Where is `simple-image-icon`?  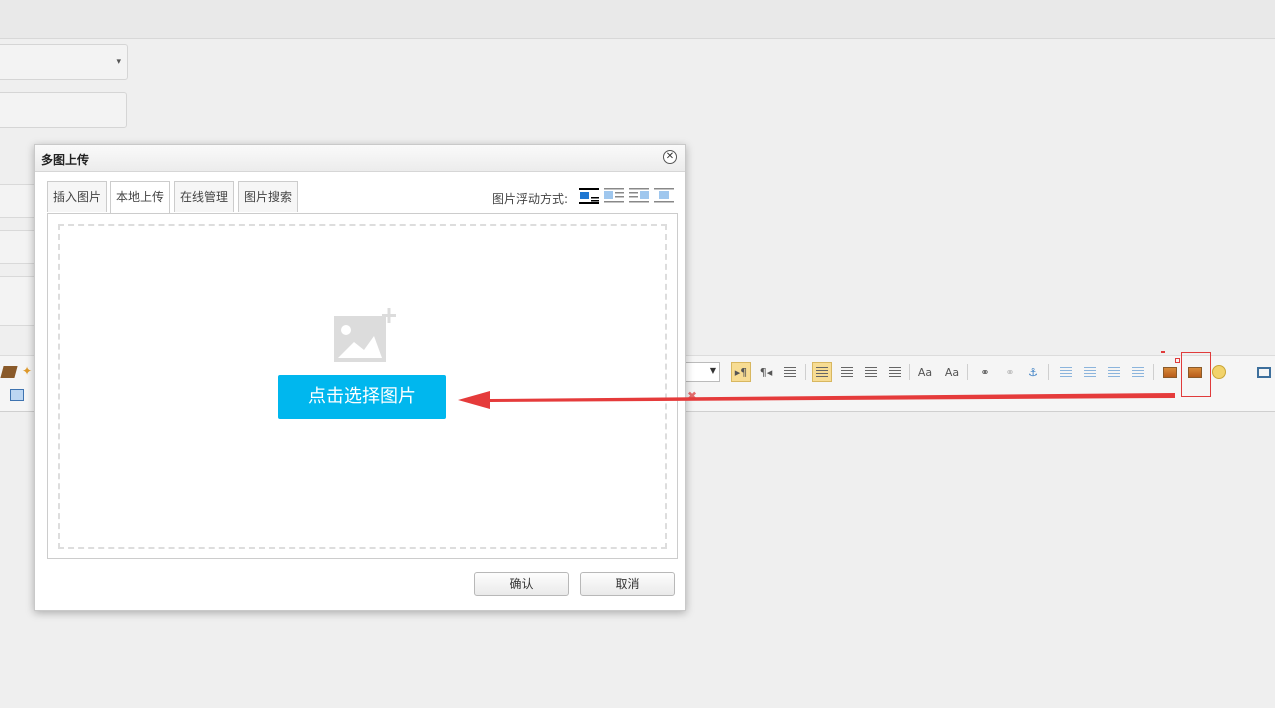
simple-image-icon is located at coordinates (1170, 372).